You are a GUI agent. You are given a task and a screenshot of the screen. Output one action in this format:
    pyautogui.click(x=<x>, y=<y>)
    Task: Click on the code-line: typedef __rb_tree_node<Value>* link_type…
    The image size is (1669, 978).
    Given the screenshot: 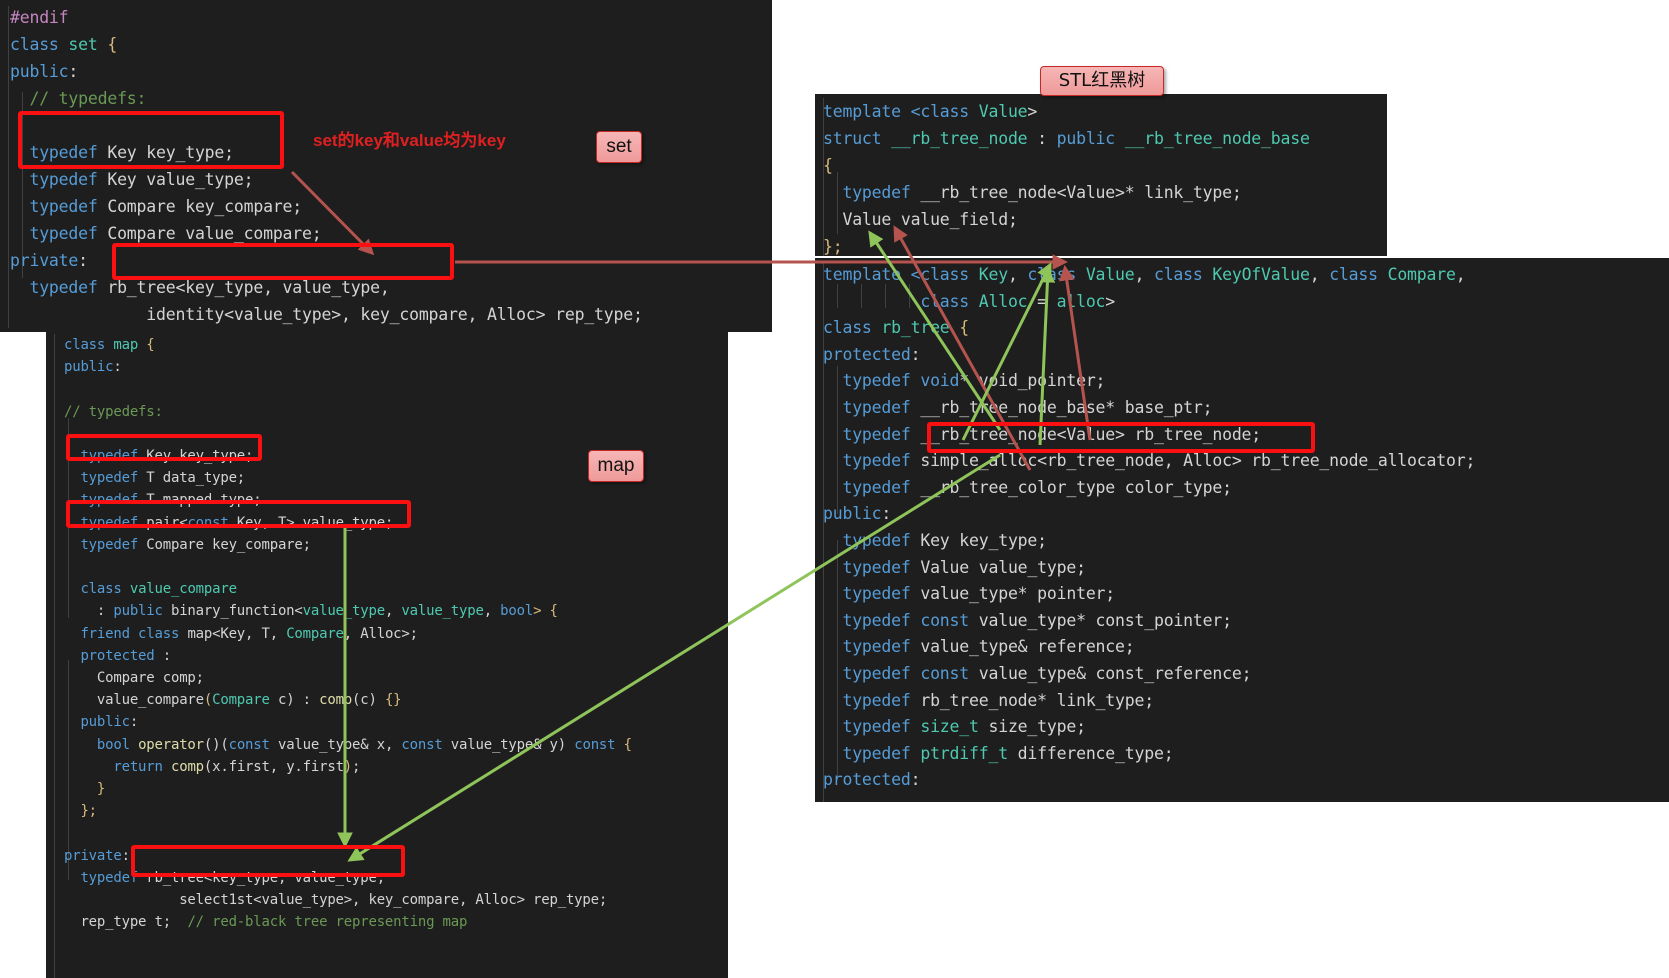 What is the action you would take?
    pyautogui.click(x=1105, y=192)
    